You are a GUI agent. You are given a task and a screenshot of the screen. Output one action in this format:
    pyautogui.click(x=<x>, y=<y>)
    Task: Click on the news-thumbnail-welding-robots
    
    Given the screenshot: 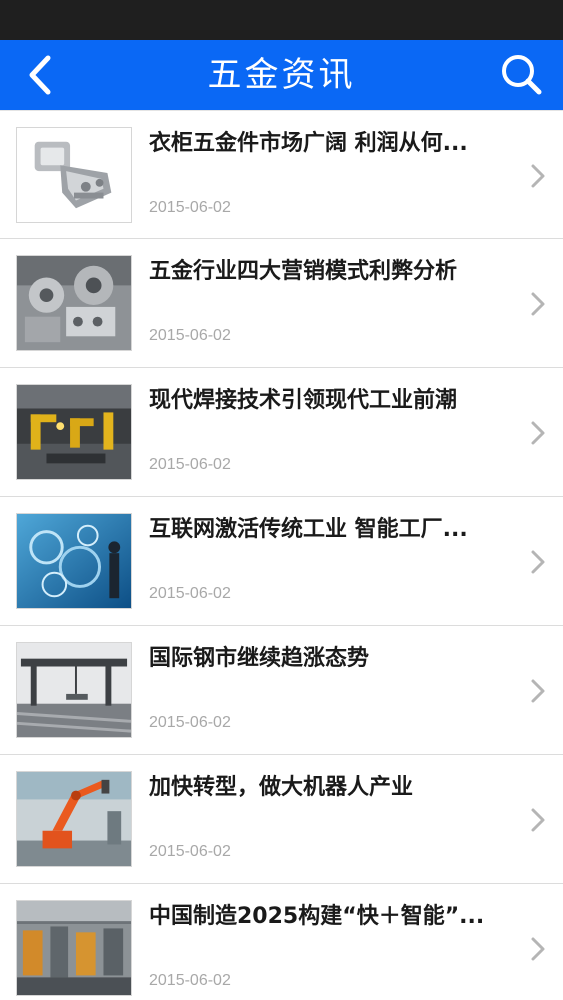 What is the action you would take?
    pyautogui.click(x=74, y=432)
    